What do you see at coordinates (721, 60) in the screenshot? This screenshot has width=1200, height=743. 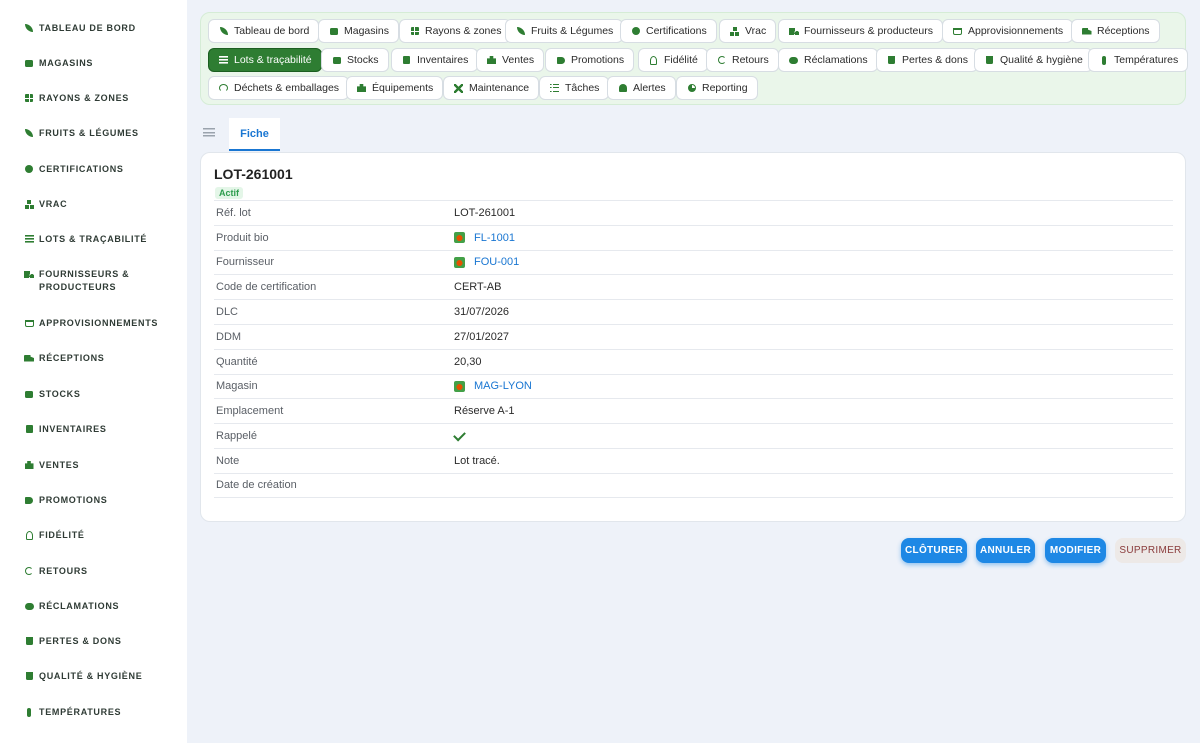 I see `undo-icon` at bounding box center [721, 60].